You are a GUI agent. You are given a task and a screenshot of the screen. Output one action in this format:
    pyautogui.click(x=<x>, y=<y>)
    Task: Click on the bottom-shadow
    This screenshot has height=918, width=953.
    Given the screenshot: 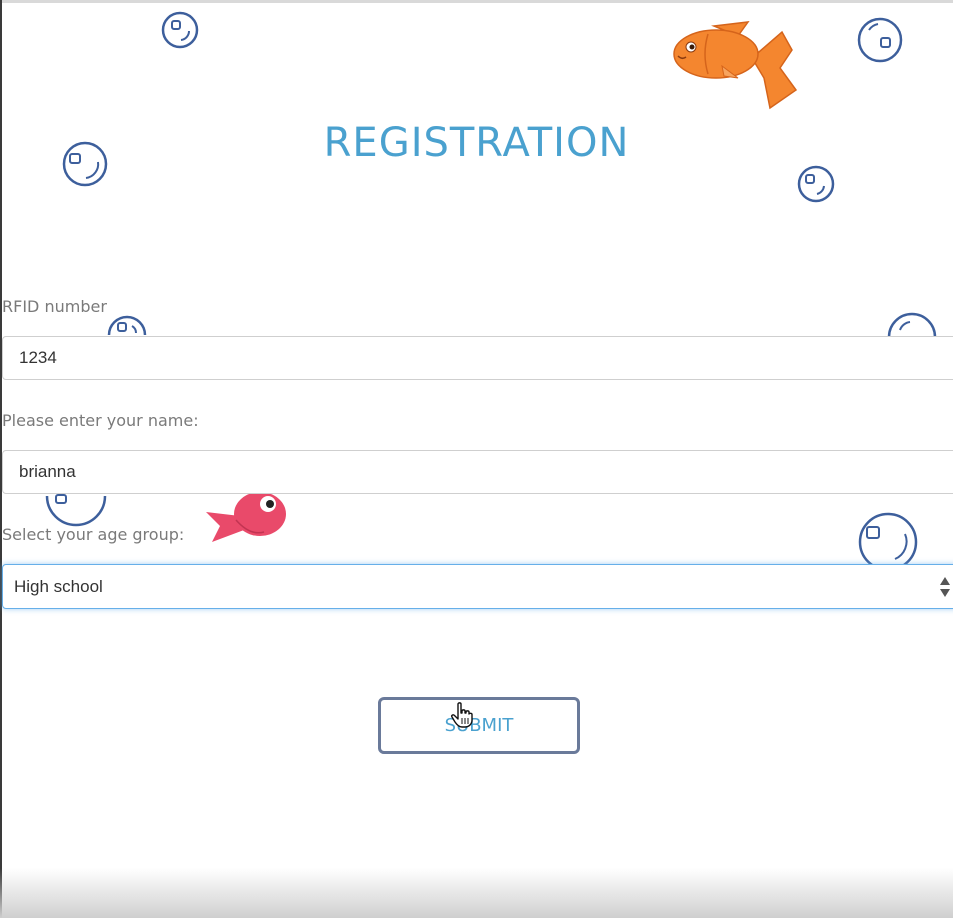 What is the action you would take?
    pyautogui.click(x=476, y=893)
    